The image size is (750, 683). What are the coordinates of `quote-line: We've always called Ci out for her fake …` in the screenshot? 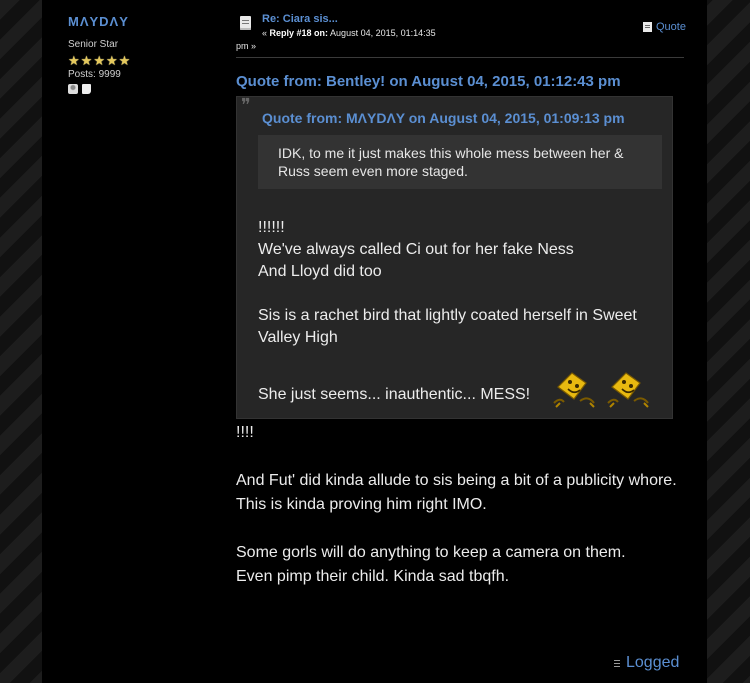 It's located at (416, 249).